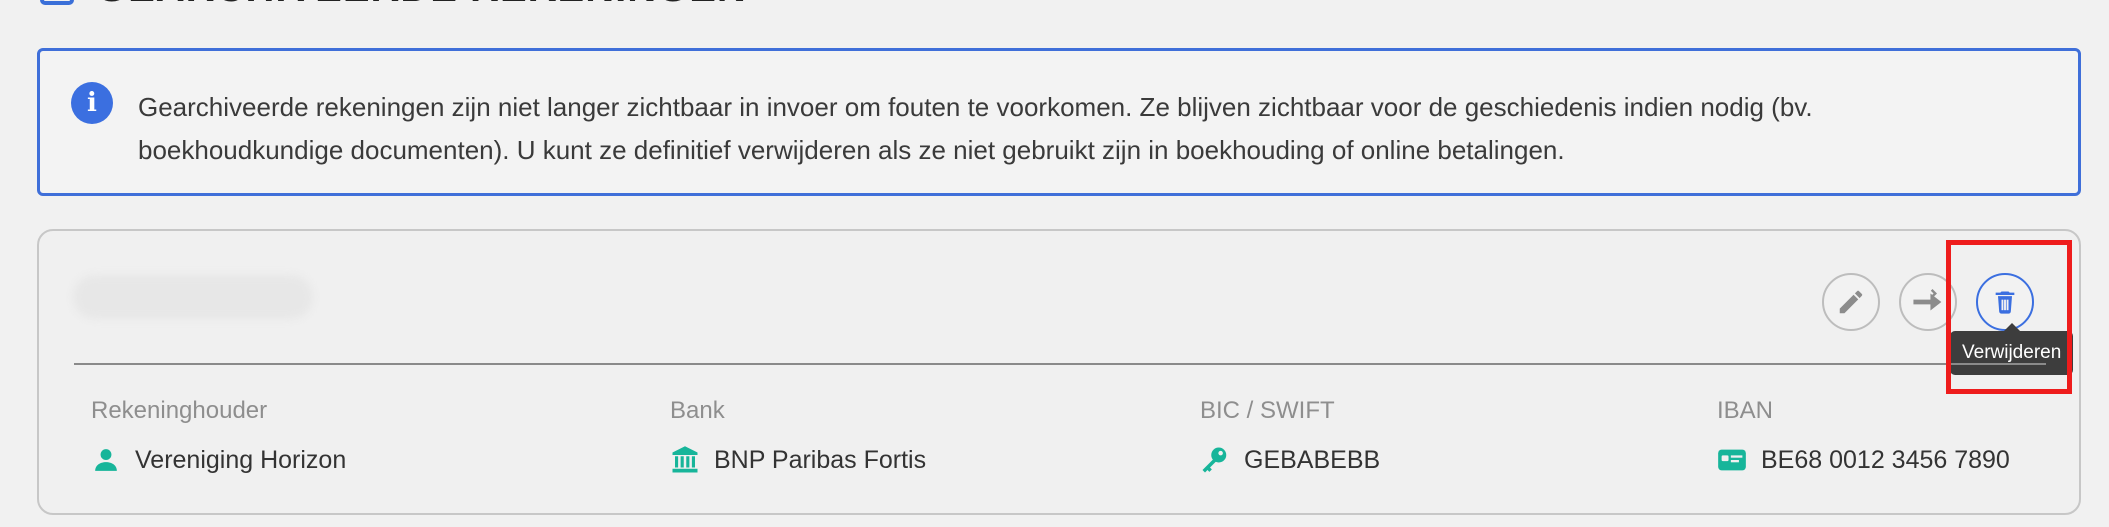  What do you see at coordinates (1312, 459) in the screenshot?
I see `field-value: GEBABEBB` at bounding box center [1312, 459].